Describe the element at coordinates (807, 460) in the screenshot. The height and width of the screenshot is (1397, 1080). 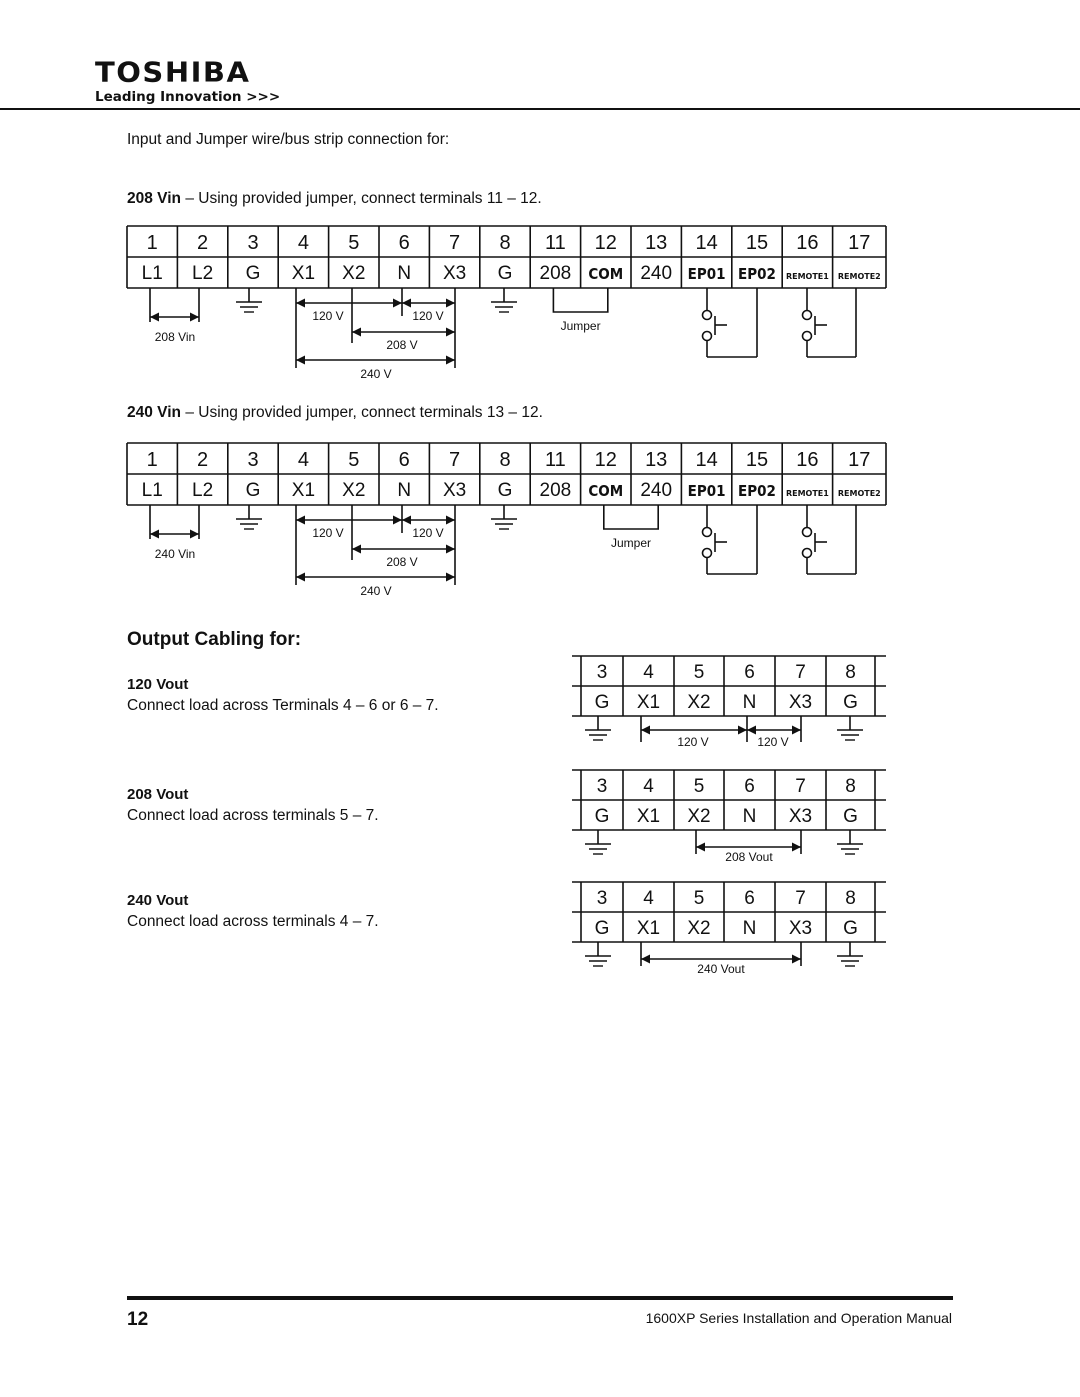
I see `terminal-number: 16` at that location.